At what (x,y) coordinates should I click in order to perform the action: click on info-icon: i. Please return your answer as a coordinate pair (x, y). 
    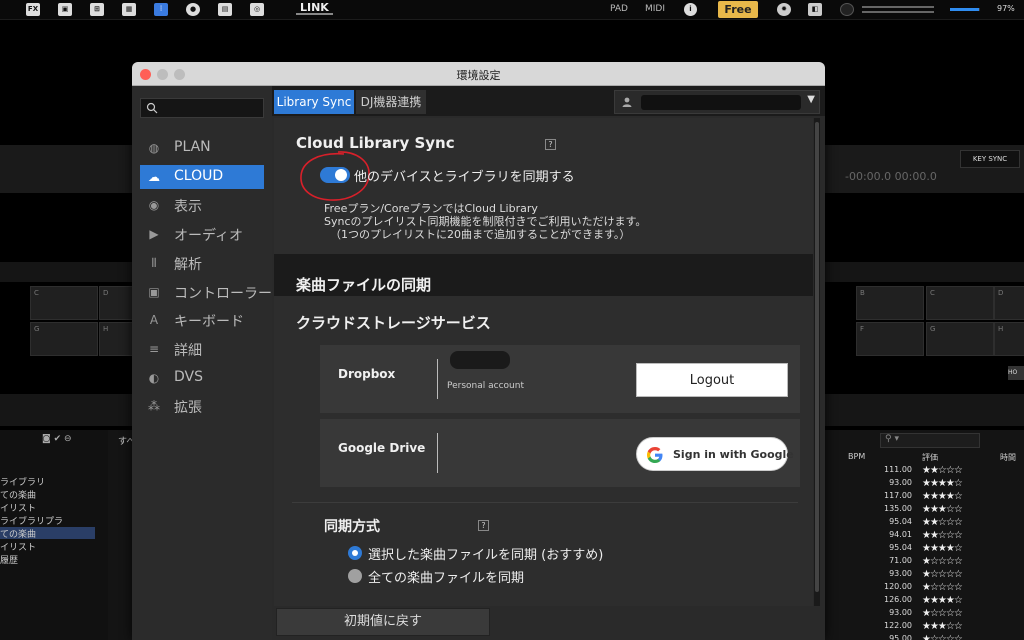
    Looking at the image, I should click on (690, 9).